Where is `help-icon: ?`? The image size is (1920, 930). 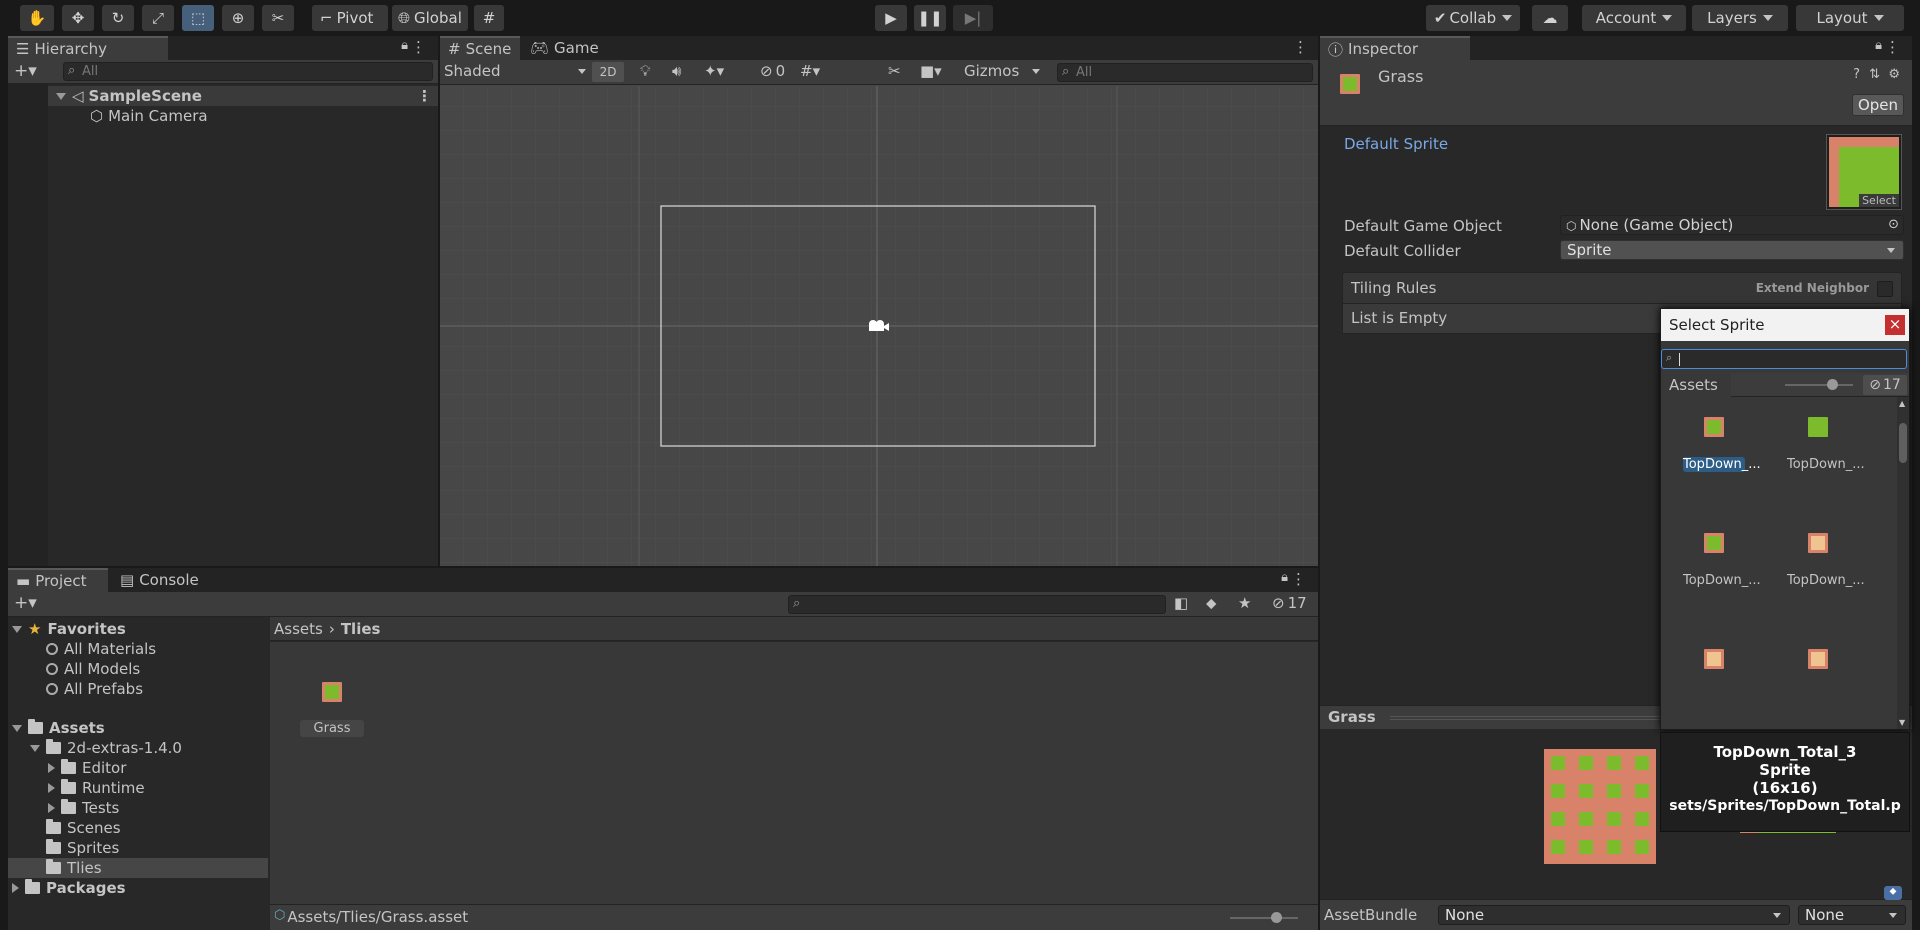 help-icon: ? is located at coordinates (1856, 74).